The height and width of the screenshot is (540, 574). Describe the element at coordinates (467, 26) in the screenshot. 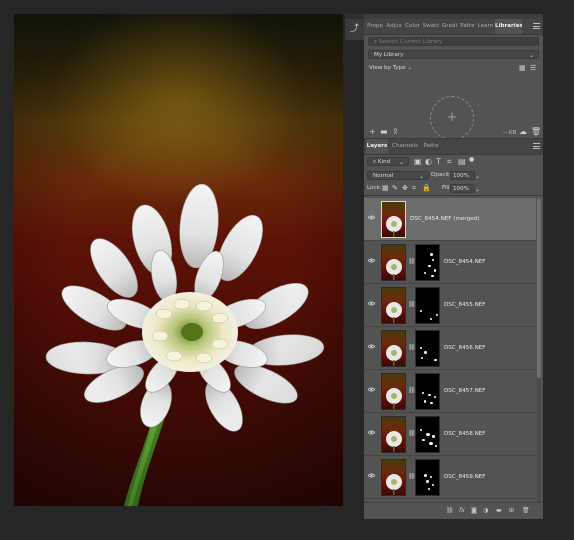

I see `tab-patterns: Patte` at that location.